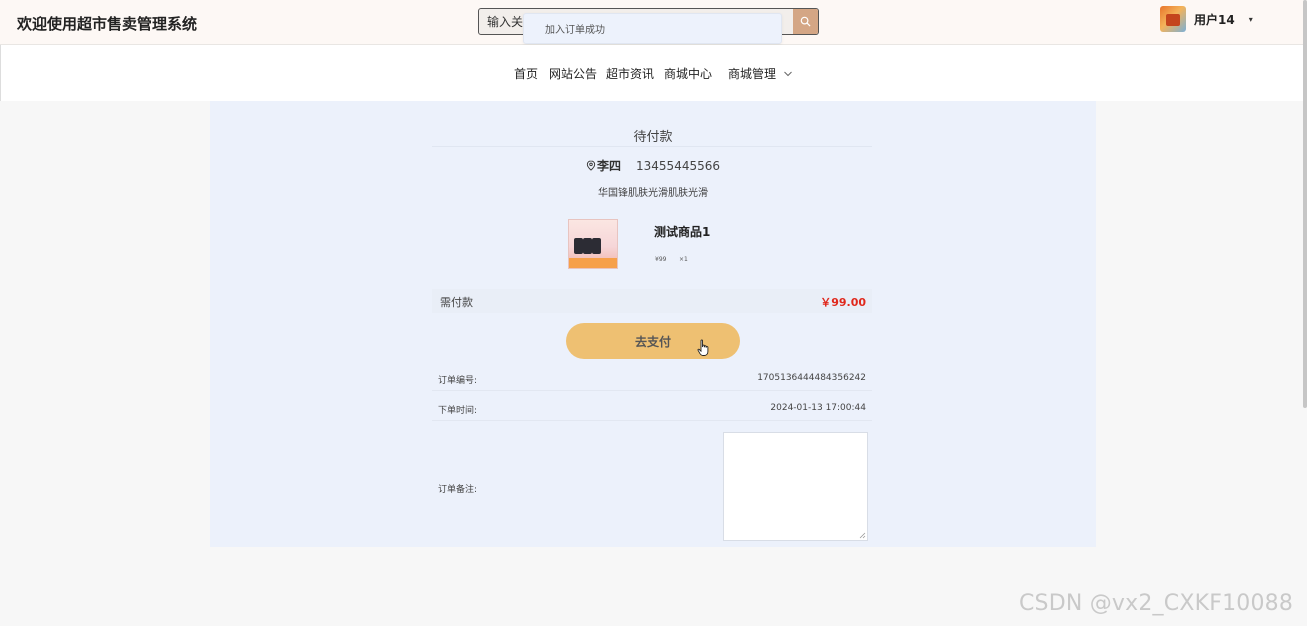 The height and width of the screenshot is (626, 1307). I want to click on site-title: 欢迎使用超市售卖管理系统, so click(107, 24).